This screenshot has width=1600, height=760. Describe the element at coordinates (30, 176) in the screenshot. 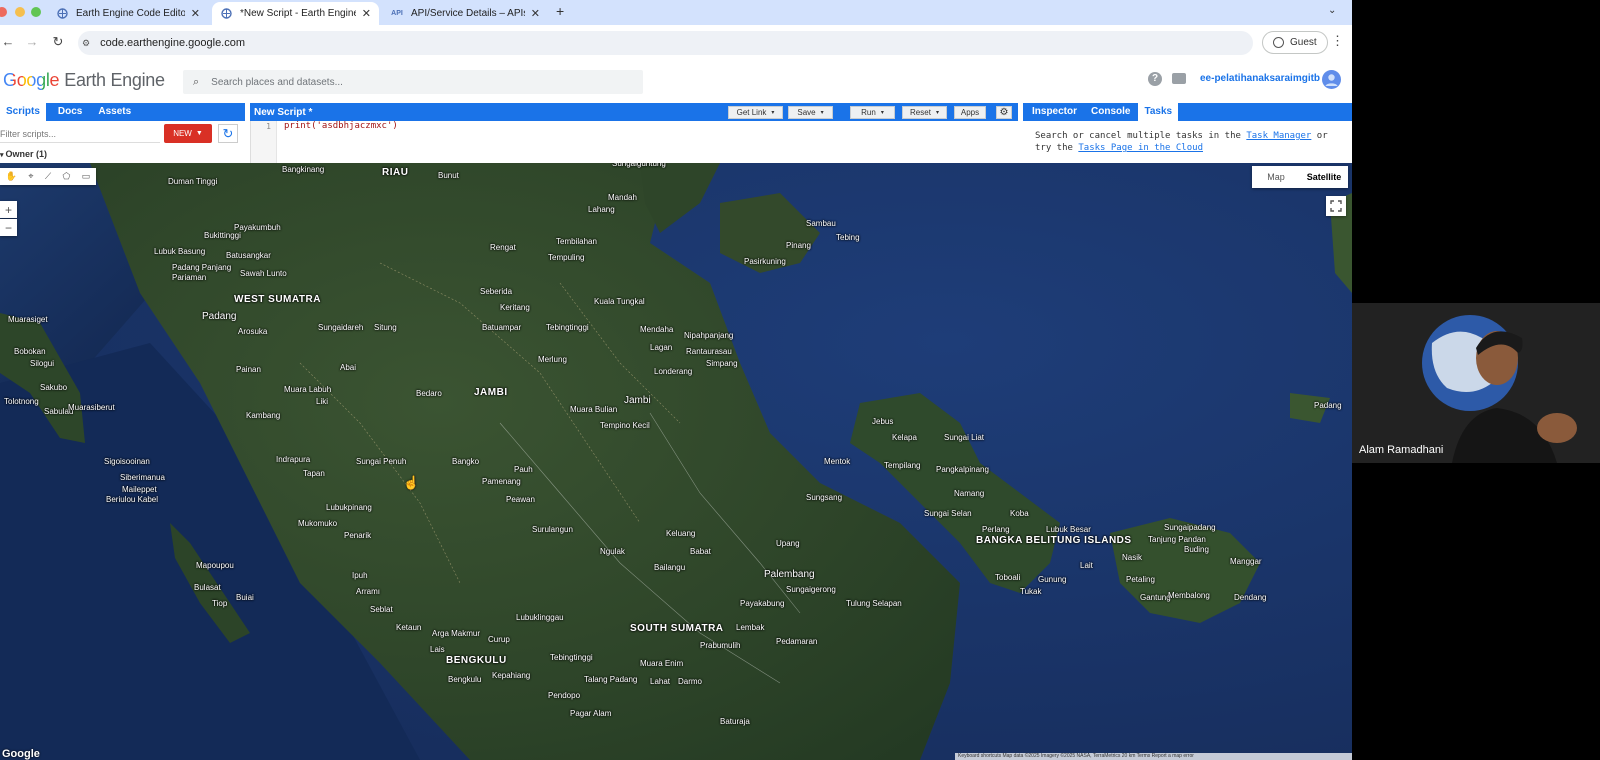

I see `marker-icon: ⌖` at that location.